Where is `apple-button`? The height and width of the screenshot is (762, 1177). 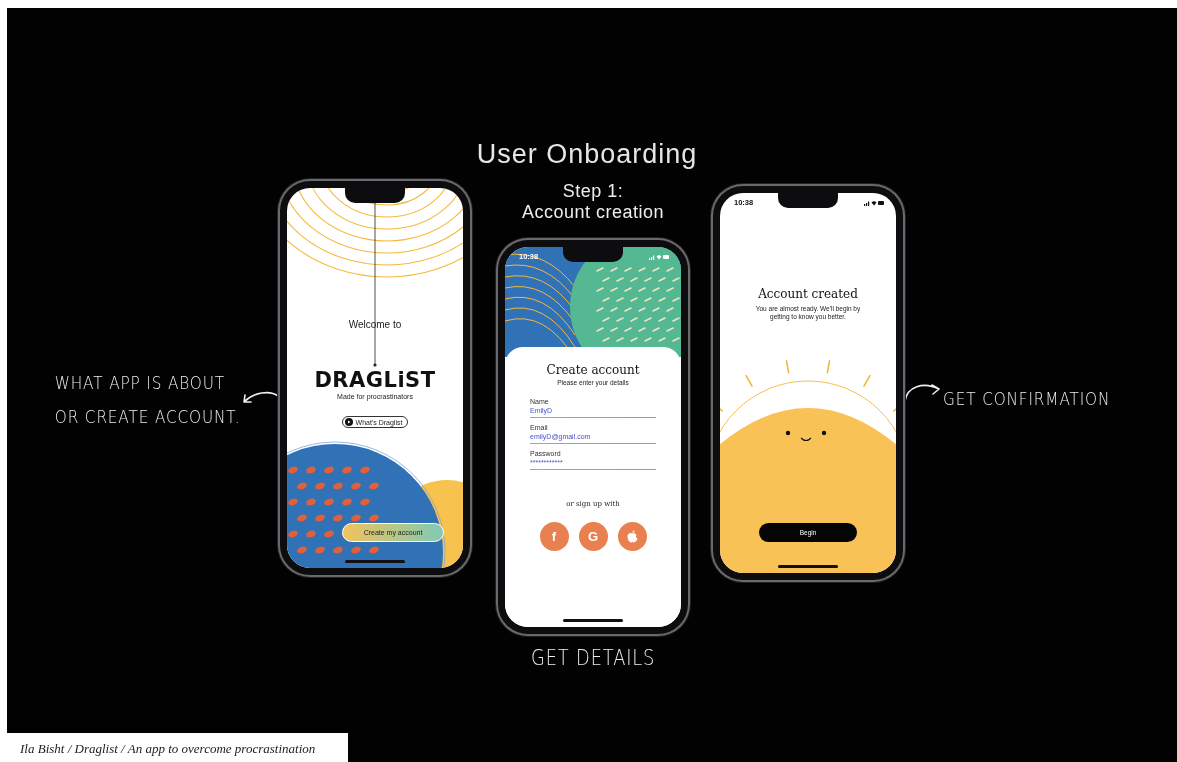
apple-button is located at coordinates (632, 536).